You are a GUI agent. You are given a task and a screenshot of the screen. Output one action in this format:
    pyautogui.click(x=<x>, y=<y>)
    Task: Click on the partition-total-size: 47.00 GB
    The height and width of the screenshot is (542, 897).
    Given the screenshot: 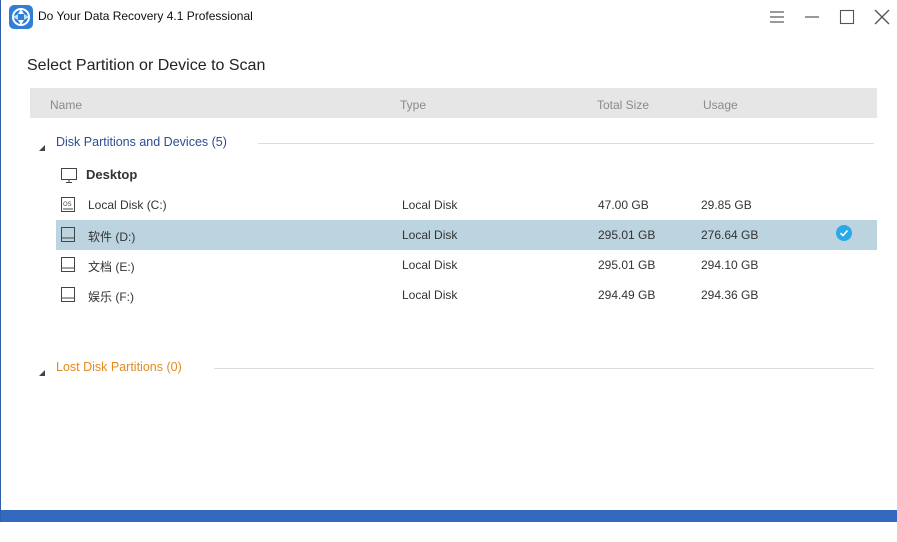 What is the action you would take?
    pyautogui.click(x=623, y=205)
    